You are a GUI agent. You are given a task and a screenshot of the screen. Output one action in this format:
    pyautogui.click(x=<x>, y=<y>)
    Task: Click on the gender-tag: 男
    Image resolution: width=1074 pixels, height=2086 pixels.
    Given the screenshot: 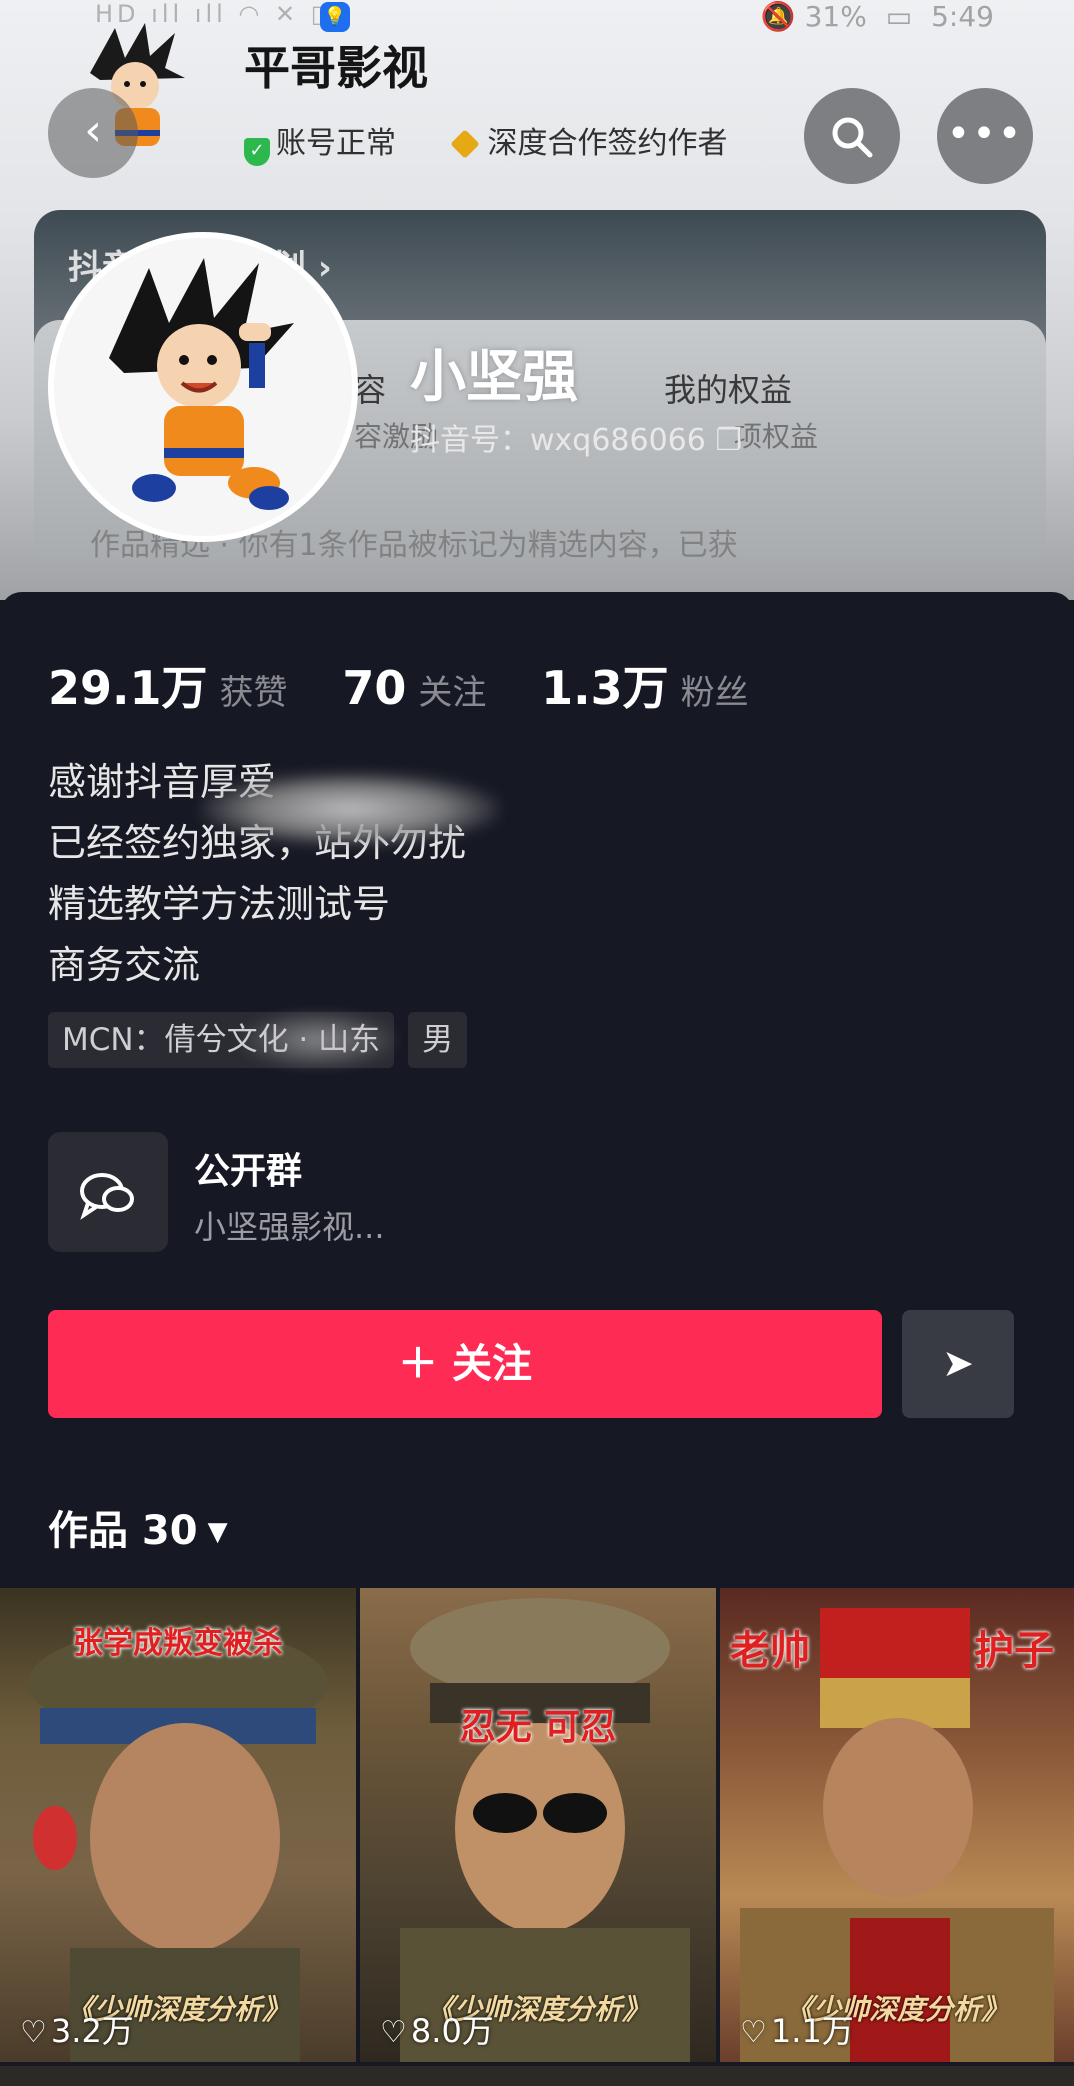 What is the action you would take?
    pyautogui.click(x=438, y=1040)
    